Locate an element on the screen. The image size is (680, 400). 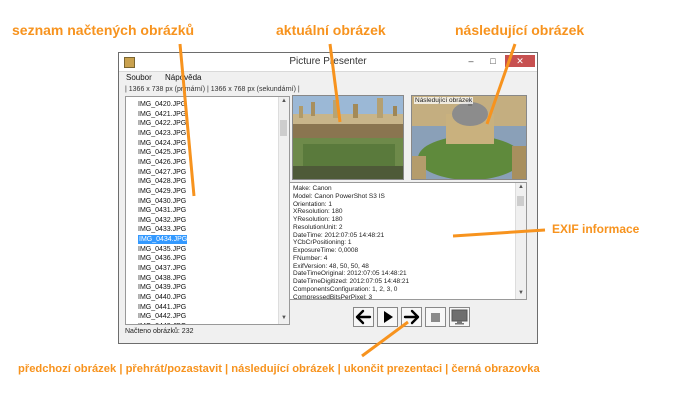
arrow-to-list is located at coordinates (187, 120).